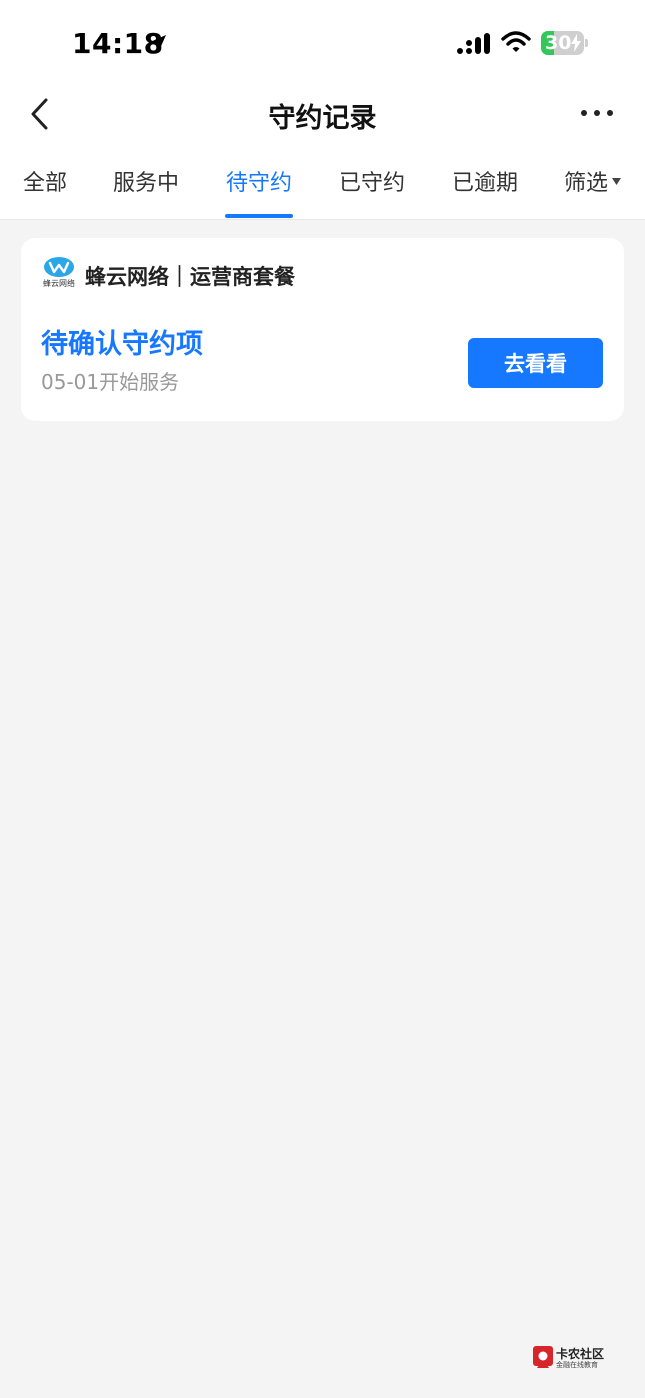 The height and width of the screenshot is (1398, 645). Describe the element at coordinates (259, 181) in the screenshot. I see `tab-pending: 待守约` at that location.